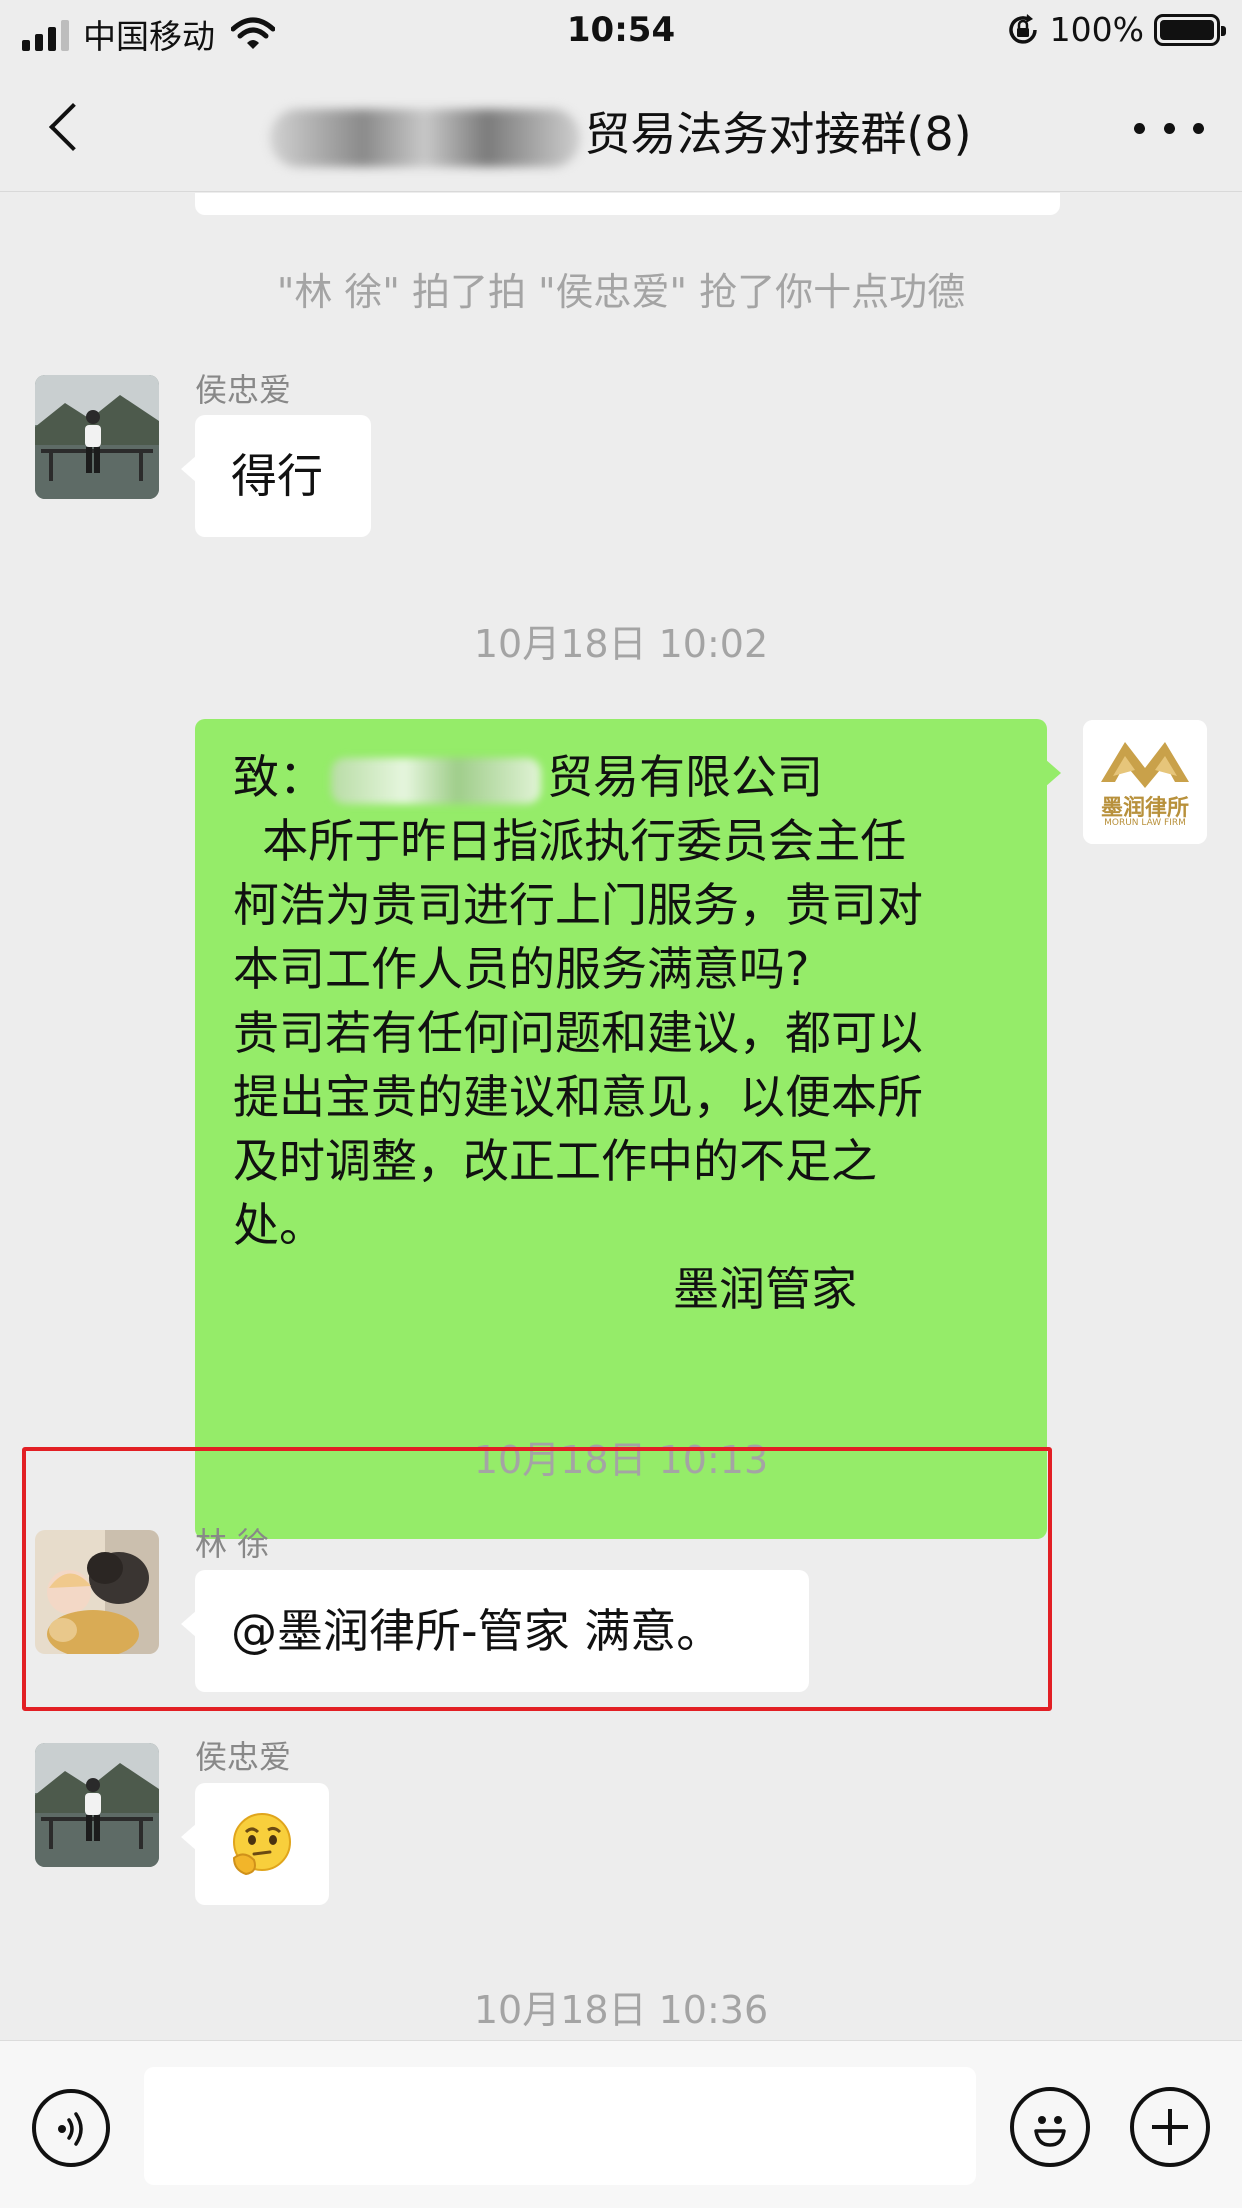 This screenshot has height=2208, width=1242. Describe the element at coordinates (1190, 29) in the screenshot. I see `battery-icon` at that location.